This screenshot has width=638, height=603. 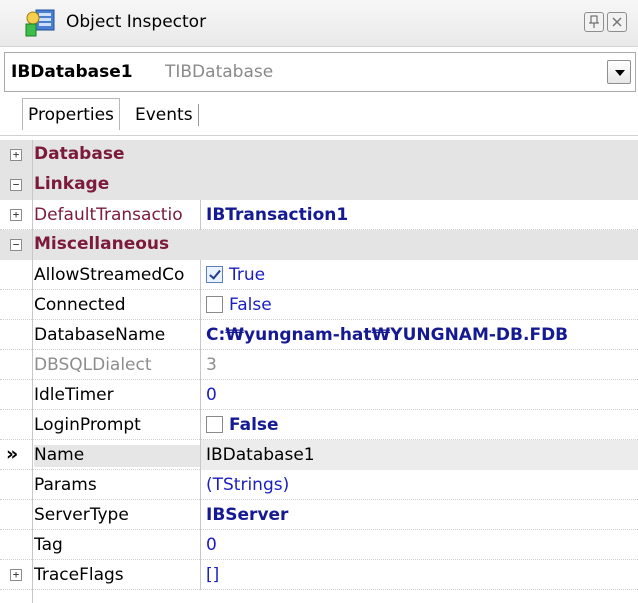 I want to click on property-name: IdleTimer, so click(x=74, y=395).